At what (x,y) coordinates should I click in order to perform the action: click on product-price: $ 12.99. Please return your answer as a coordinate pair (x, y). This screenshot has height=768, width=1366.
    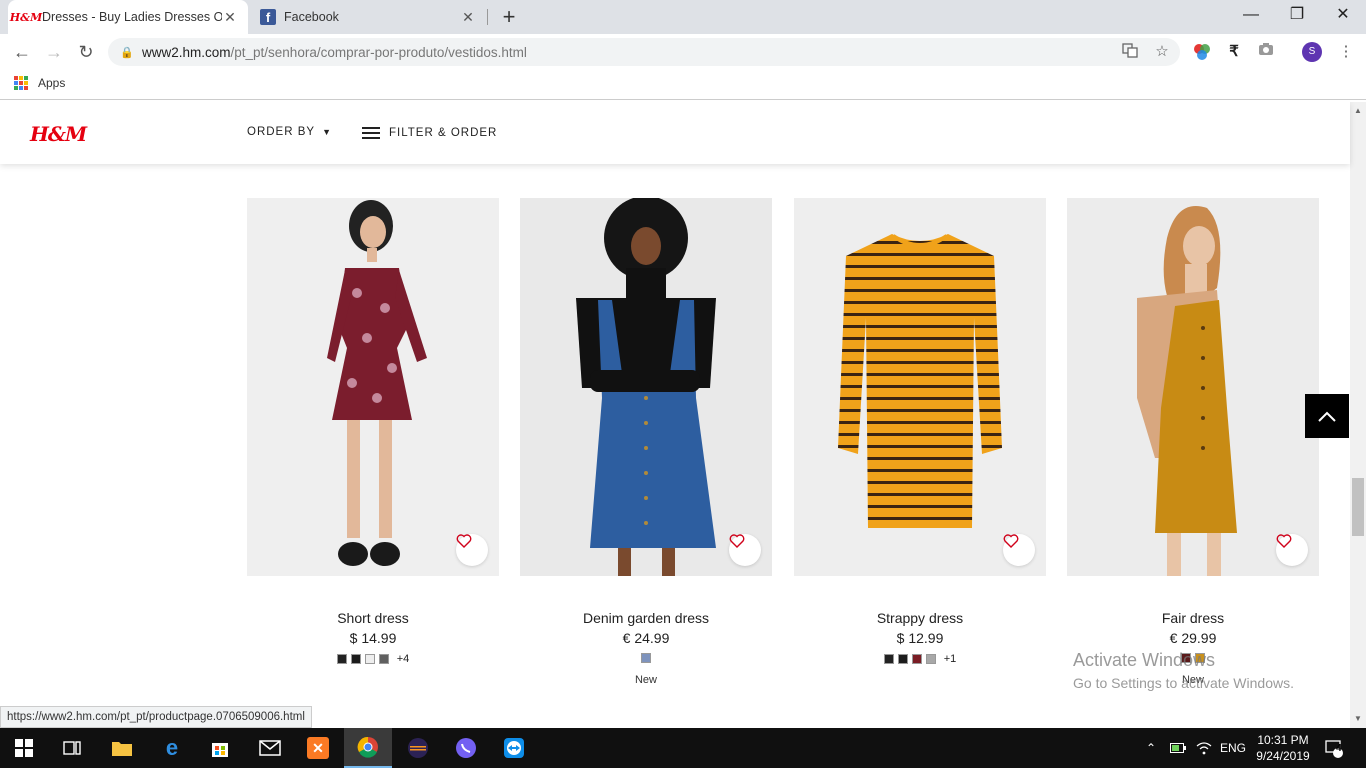
    Looking at the image, I should click on (920, 638).